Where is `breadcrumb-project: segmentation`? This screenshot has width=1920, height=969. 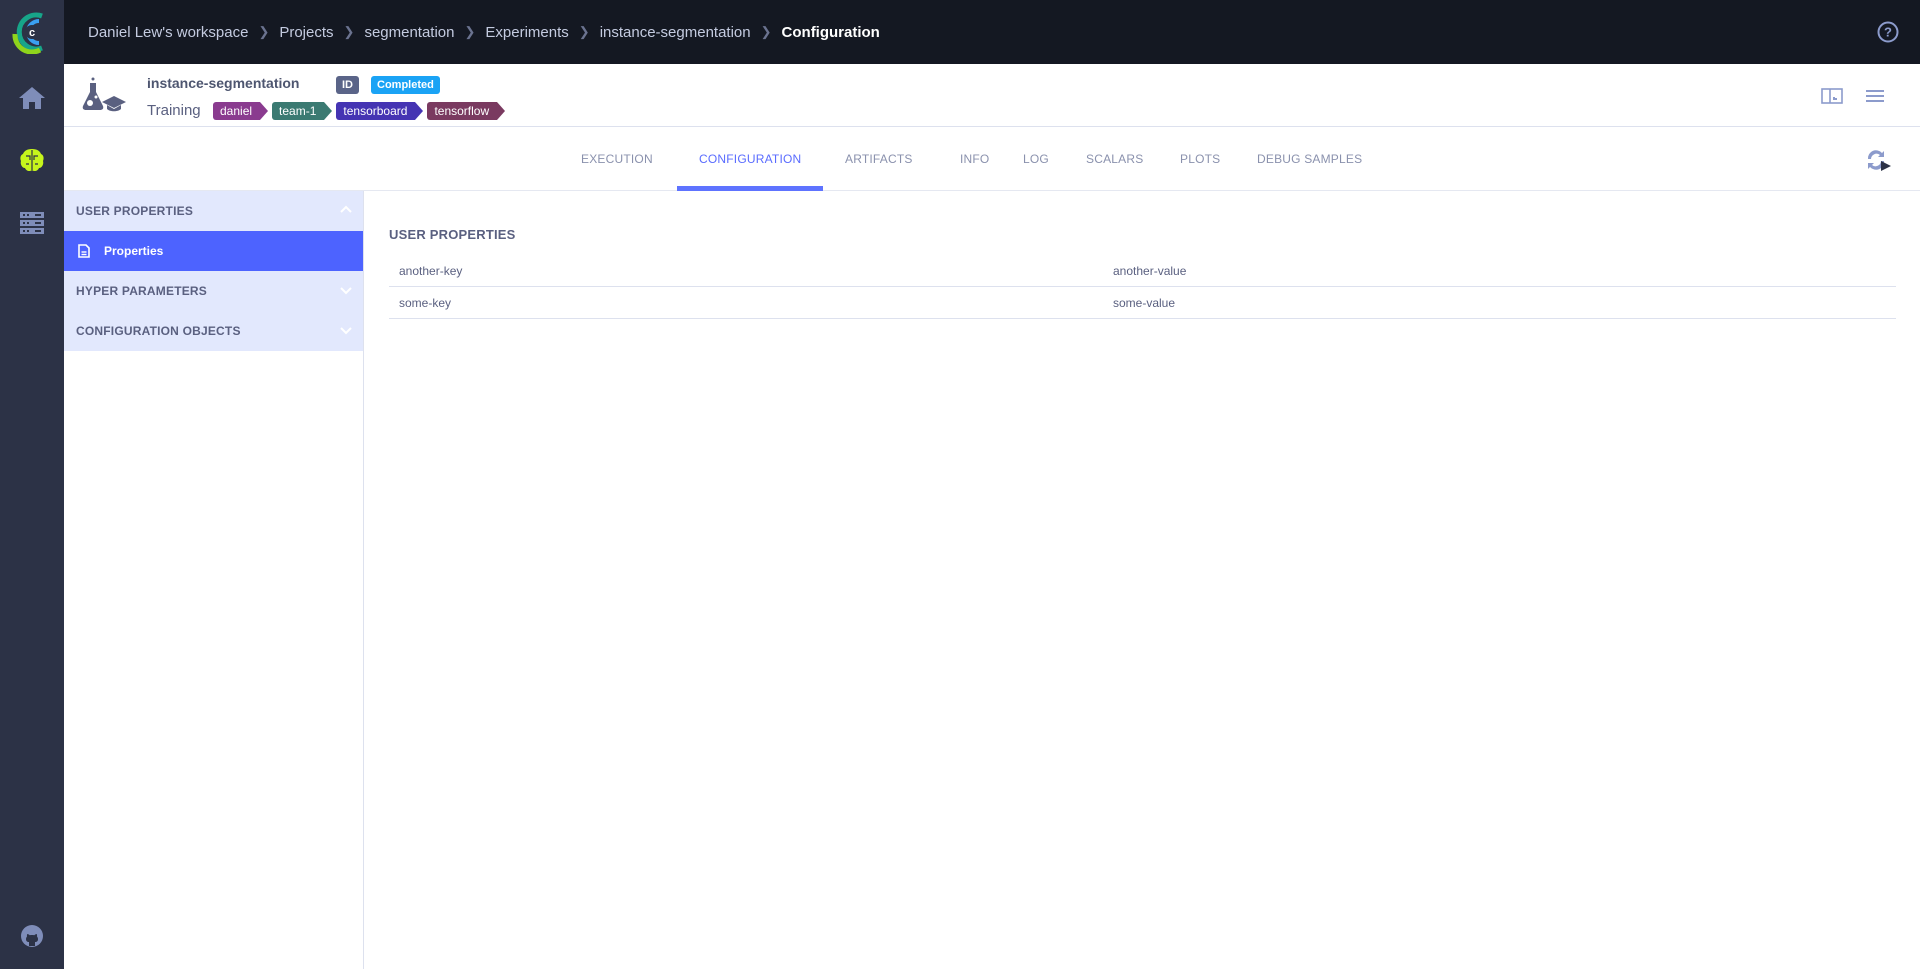
breadcrumb-project: segmentation is located at coordinates (409, 32).